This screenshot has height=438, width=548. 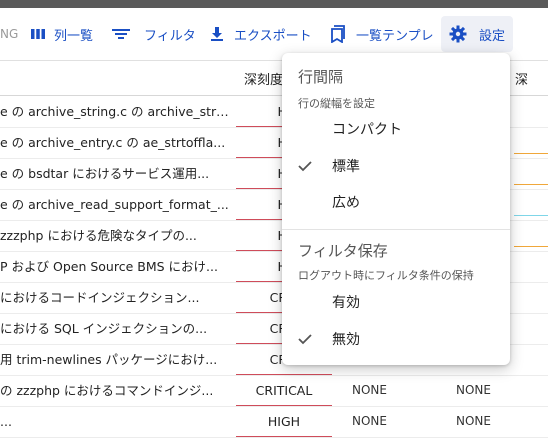 I want to click on row-spacing-option-compact: コンパクト, so click(x=396, y=129).